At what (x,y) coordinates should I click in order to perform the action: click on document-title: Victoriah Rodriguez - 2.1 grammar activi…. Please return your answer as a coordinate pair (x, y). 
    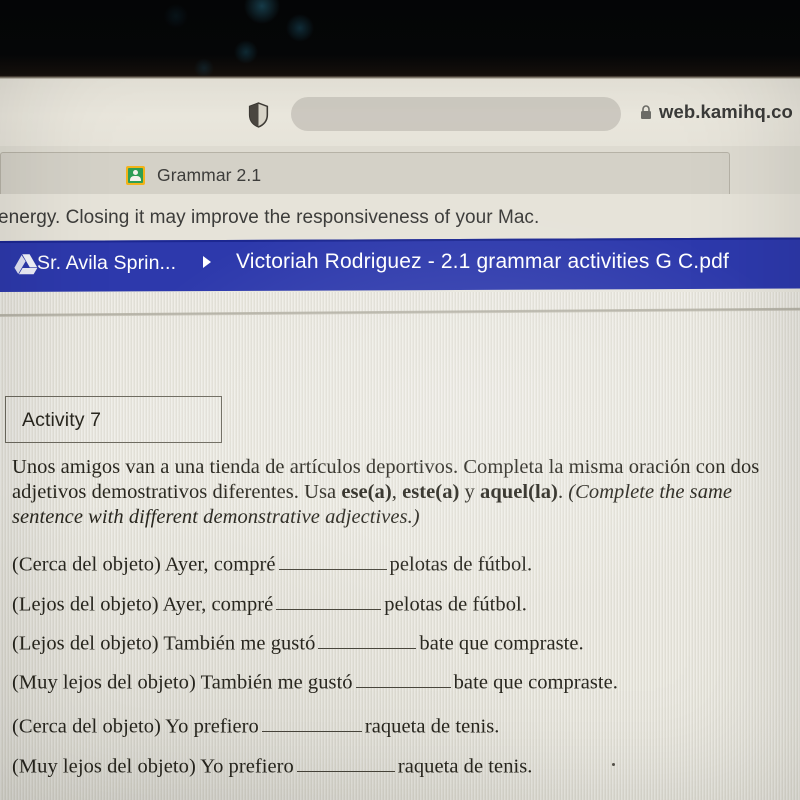
    Looking at the image, I should click on (482, 262).